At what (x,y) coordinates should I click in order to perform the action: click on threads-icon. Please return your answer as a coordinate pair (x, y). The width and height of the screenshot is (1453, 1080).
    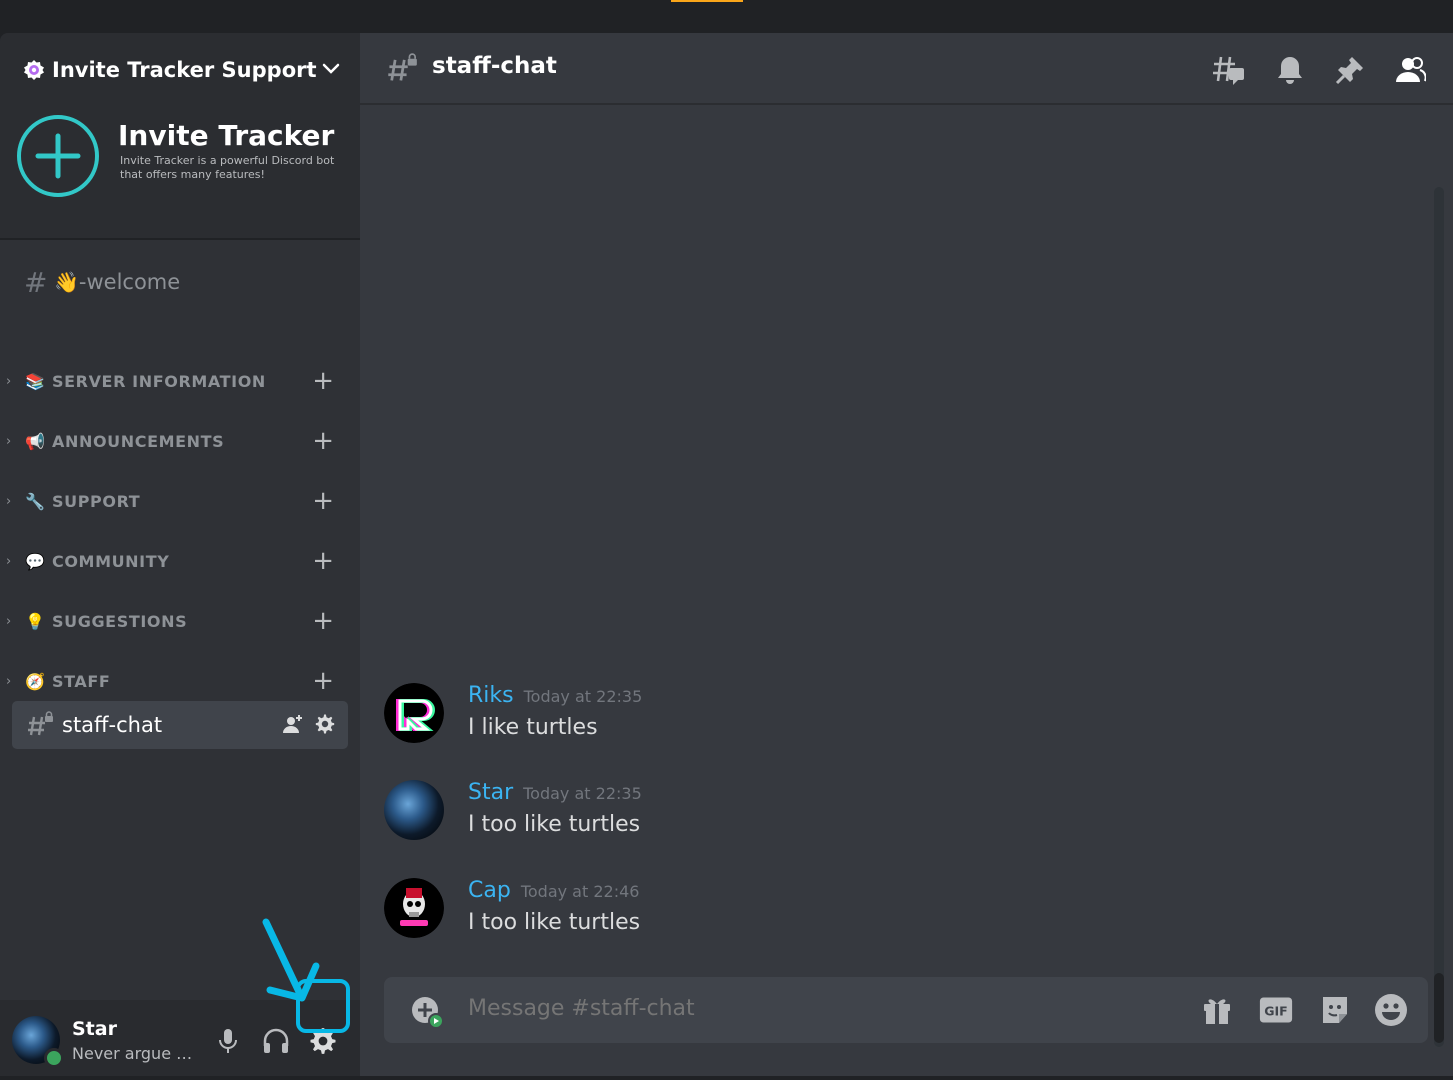
    Looking at the image, I should click on (1229, 70).